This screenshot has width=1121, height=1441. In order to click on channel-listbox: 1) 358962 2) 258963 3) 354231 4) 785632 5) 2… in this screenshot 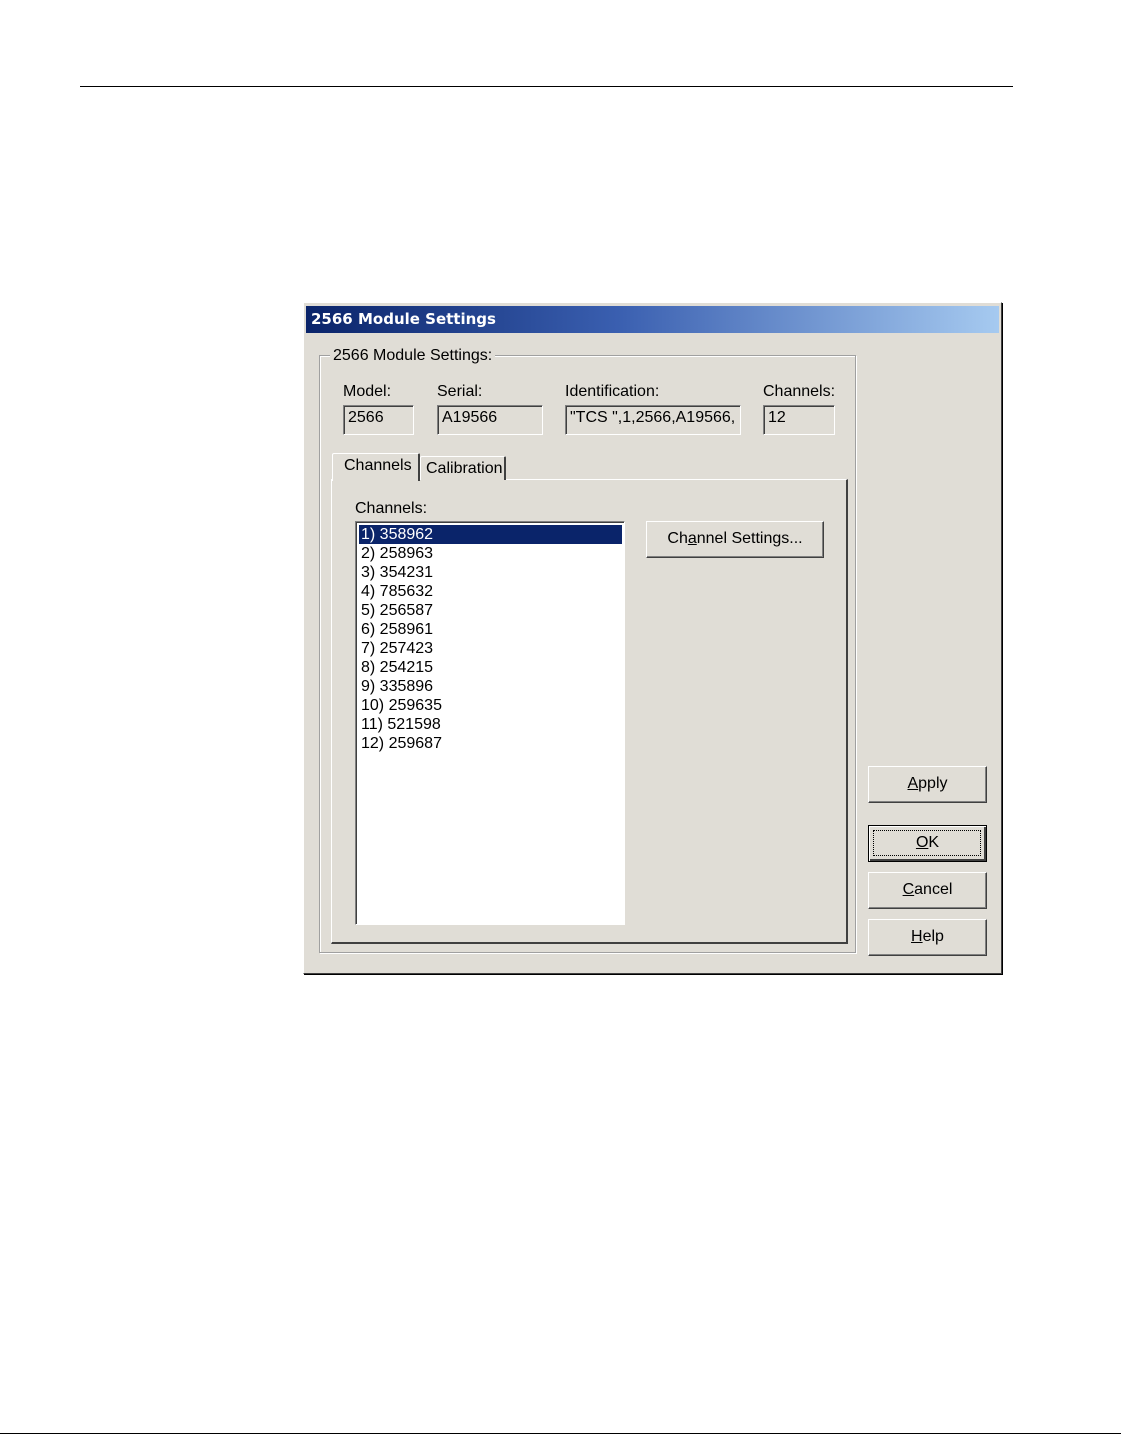, I will do `click(490, 723)`.